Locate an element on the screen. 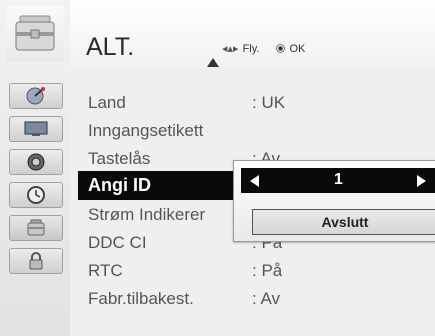 This screenshot has width=435, height=336. sidebar-item-time is located at coordinates (36, 195).